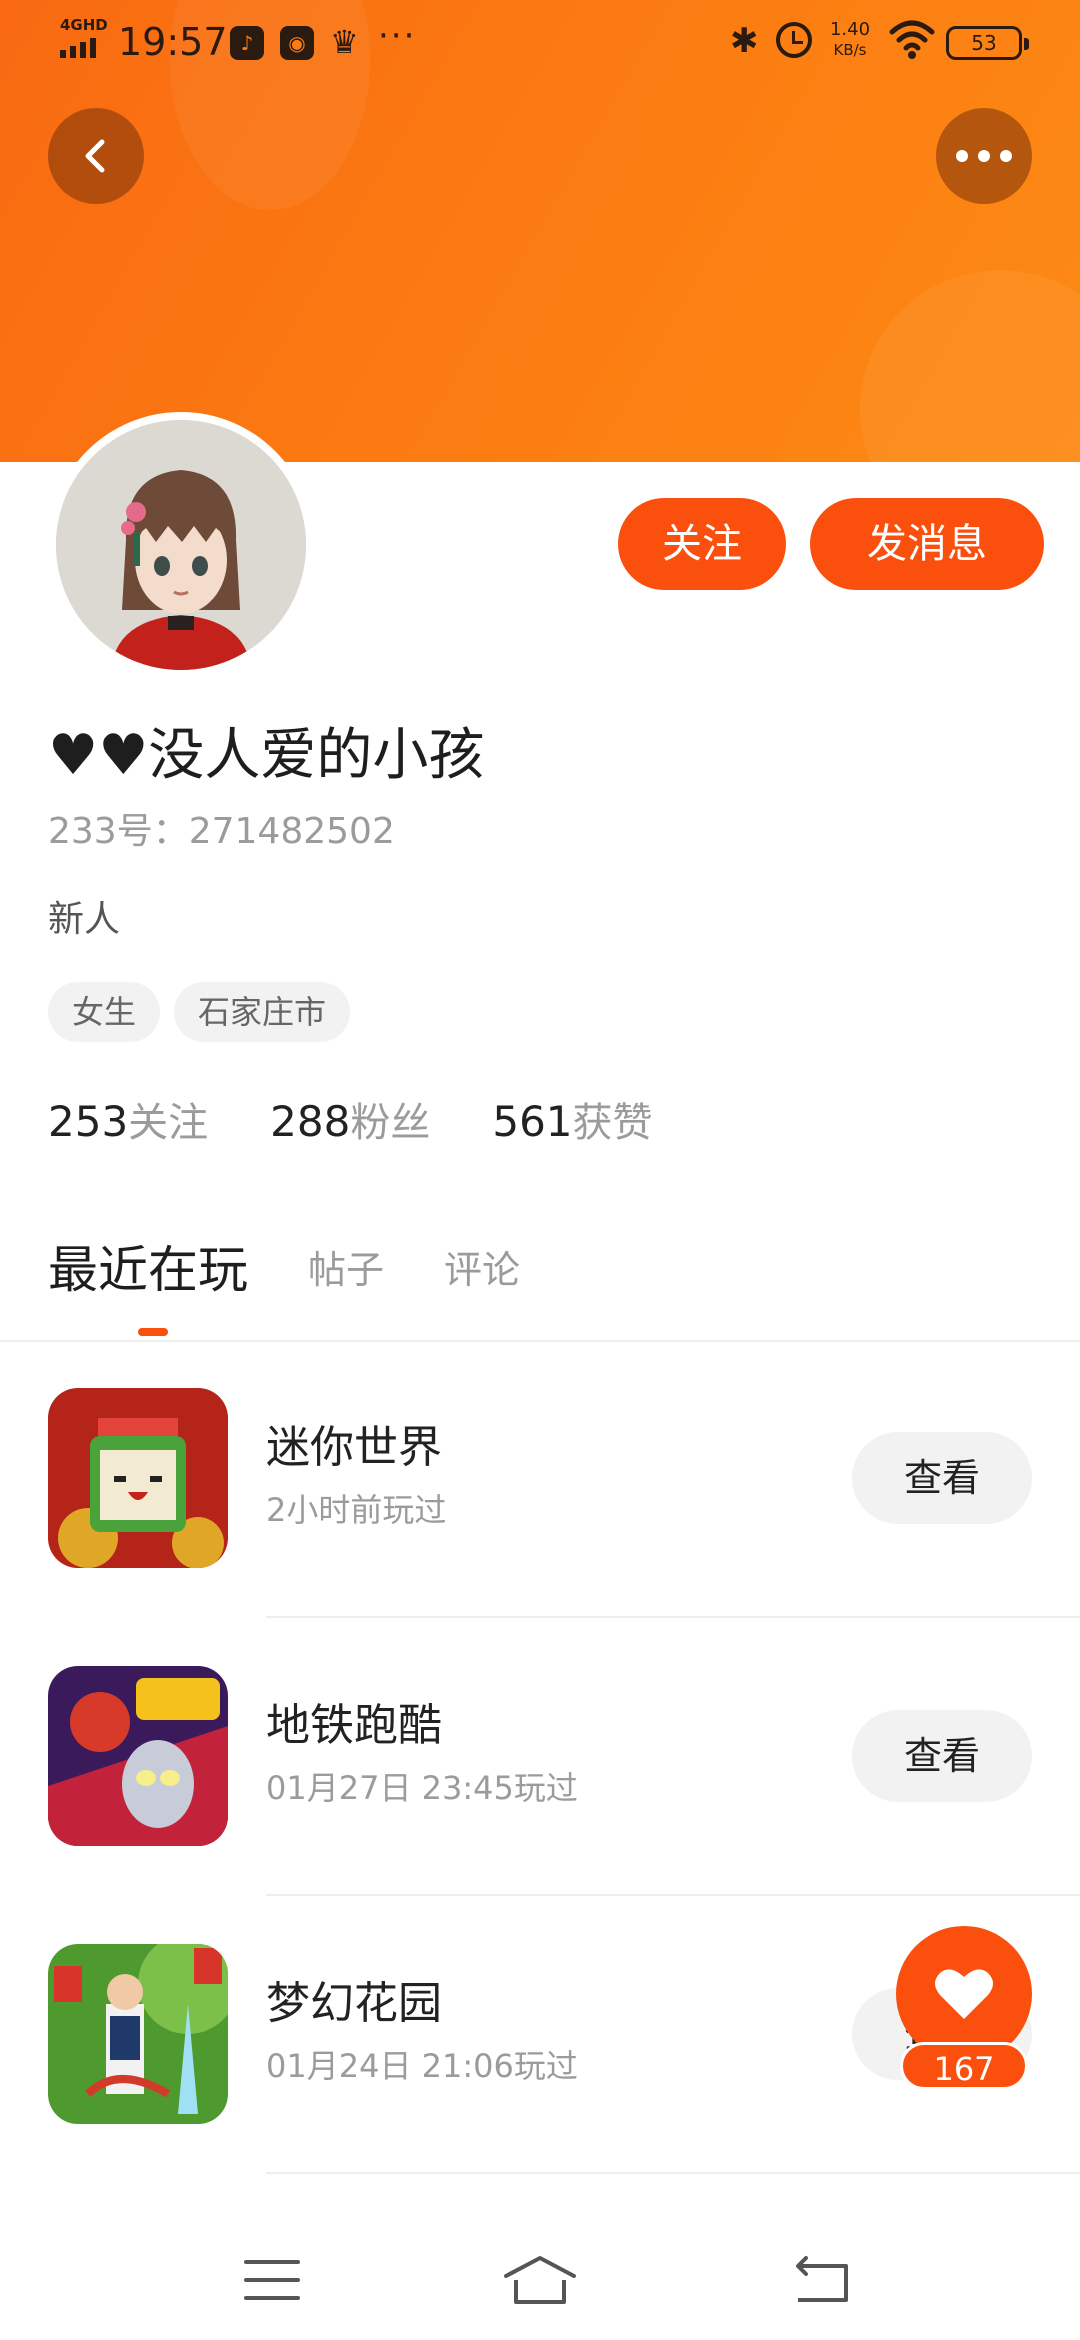  I want to click on mini-world-game-icon, so click(138, 1478).